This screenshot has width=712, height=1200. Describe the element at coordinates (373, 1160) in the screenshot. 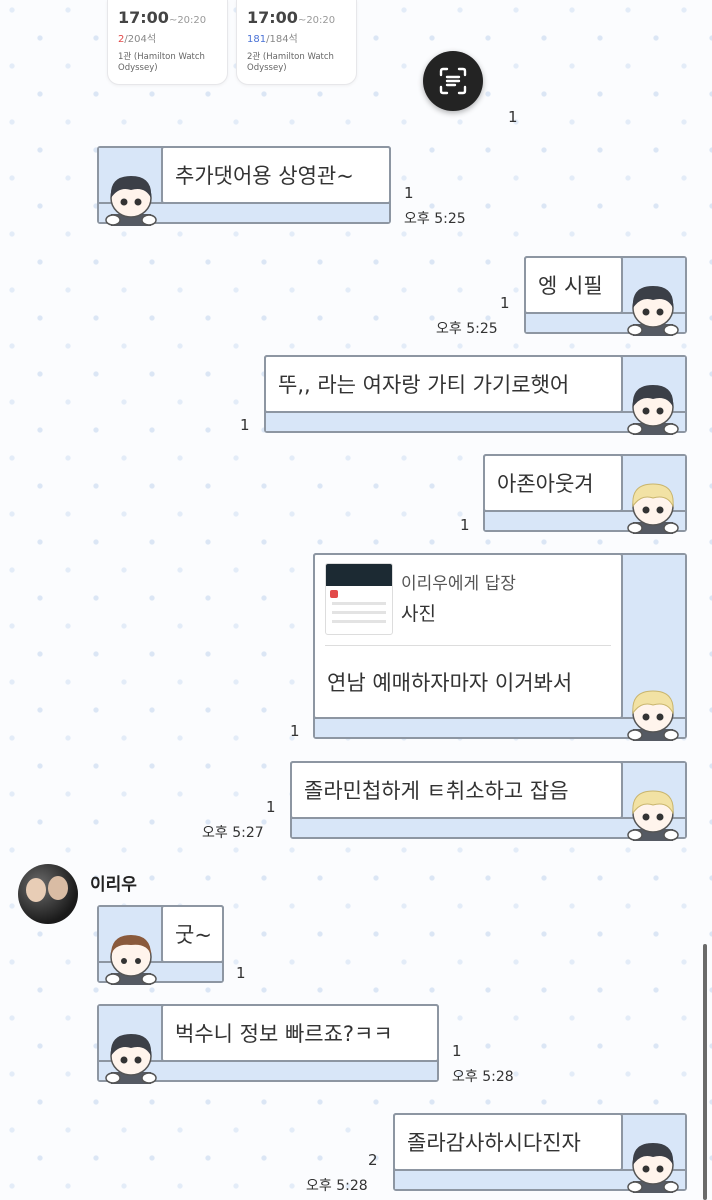

I see `read-count: 2` at that location.